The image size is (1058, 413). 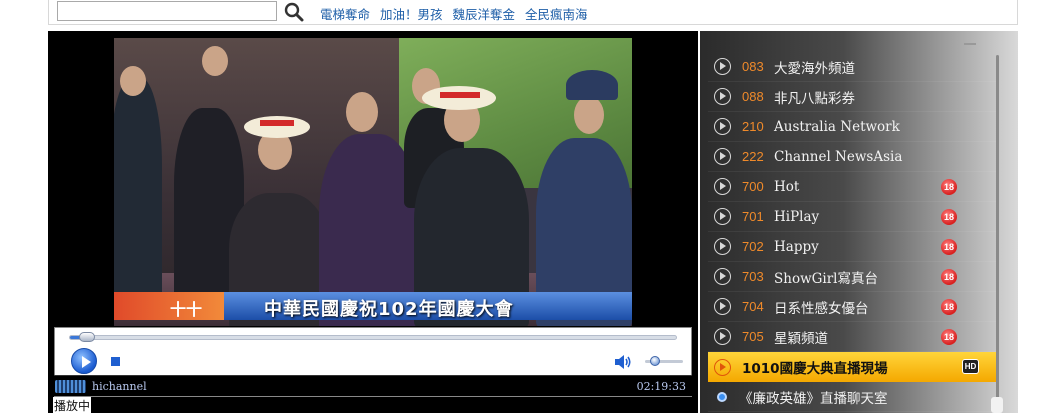 What do you see at coordinates (294, 12) in the screenshot?
I see `search-icon` at bounding box center [294, 12].